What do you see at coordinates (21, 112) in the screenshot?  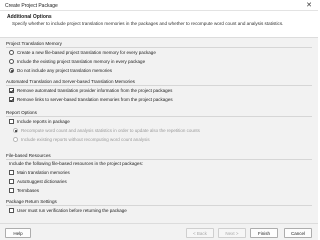 I see `section-title-reports: Report Options` at bounding box center [21, 112].